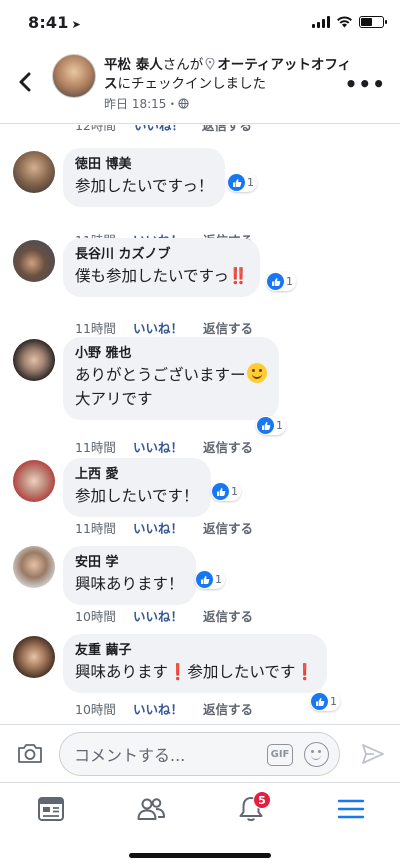  What do you see at coordinates (26, 82) in the screenshot?
I see `back-button` at bounding box center [26, 82].